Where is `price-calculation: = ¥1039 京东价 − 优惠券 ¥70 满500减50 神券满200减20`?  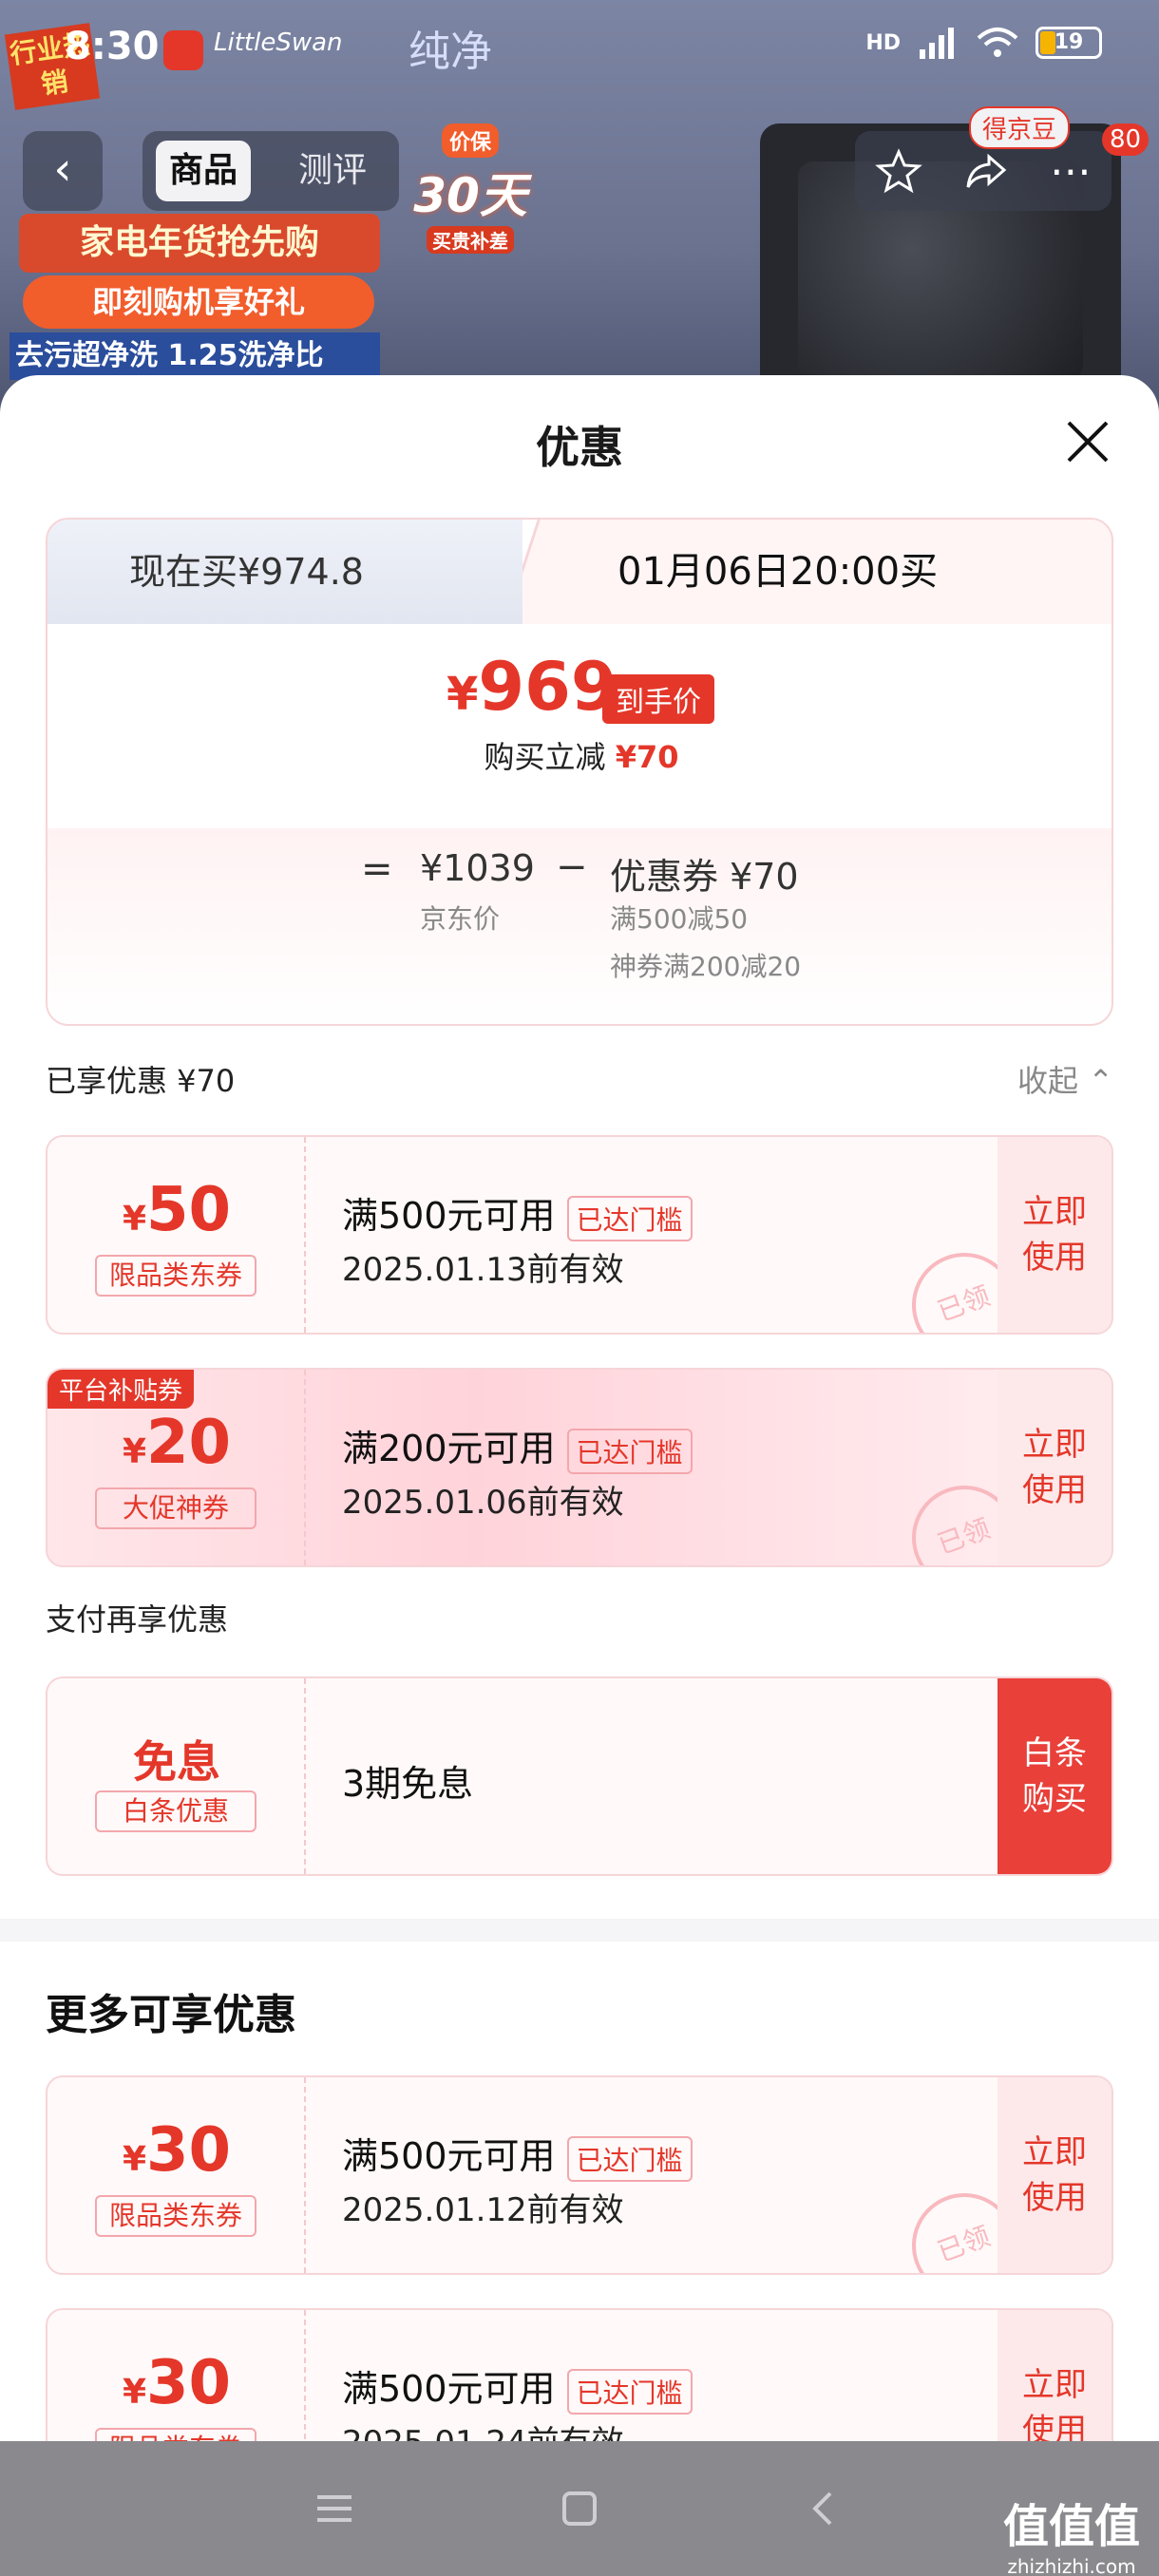 price-calculation: = ¥1039 京东价 − 优惠券 ¥70 满500减50 神券满200减20 is located at coordinates (580, 926).